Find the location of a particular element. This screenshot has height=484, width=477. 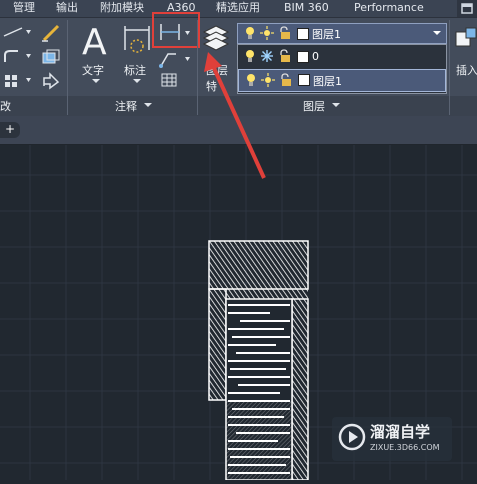

menu-bar: 管理 输出 附加模块 A360 精选应用 BIM 360 Performance is located at coordinates (238, 9).